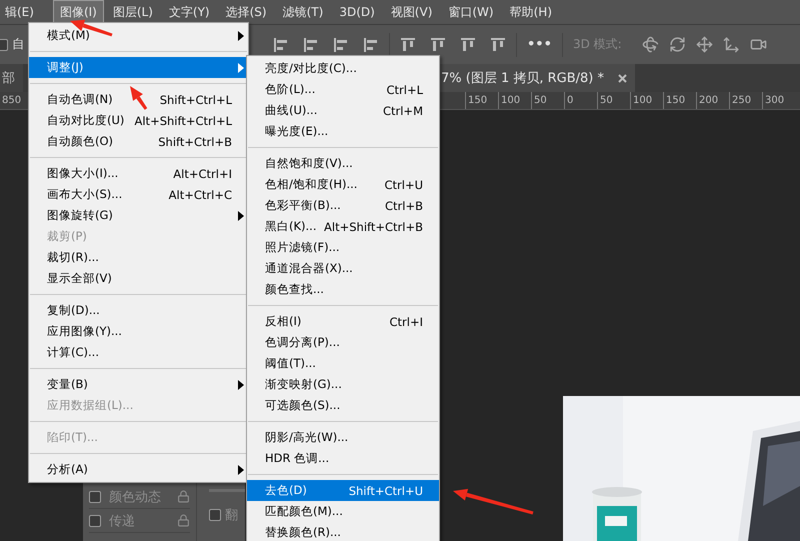 Image resolution: width=800 pixels, height=541 pixels. Describe the element at coordinates (343, 490) in the screenshot. I see `menu-item: 去色(D) Shift+Ctrl+U` at that location.